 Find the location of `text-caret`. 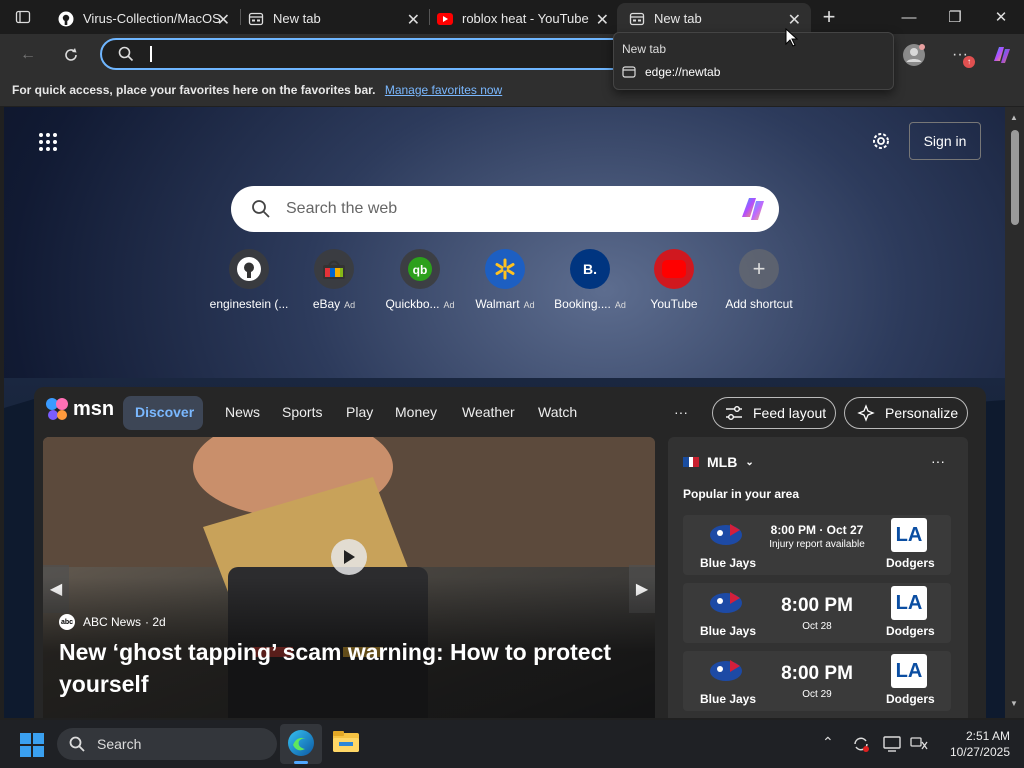

text-caret is located at coordinates (151, 54).